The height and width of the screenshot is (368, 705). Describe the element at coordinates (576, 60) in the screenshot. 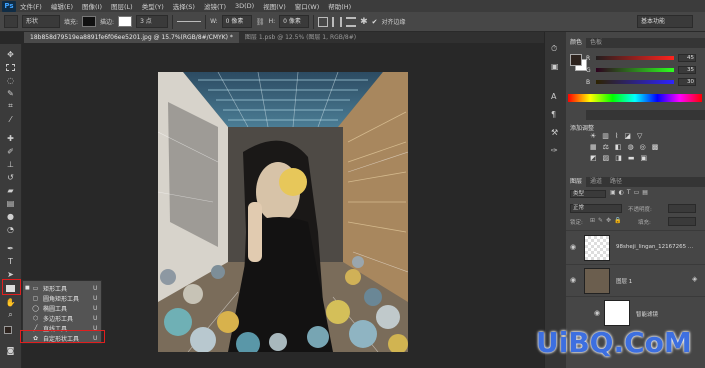

I see `foreground-color-swatch` at that location.